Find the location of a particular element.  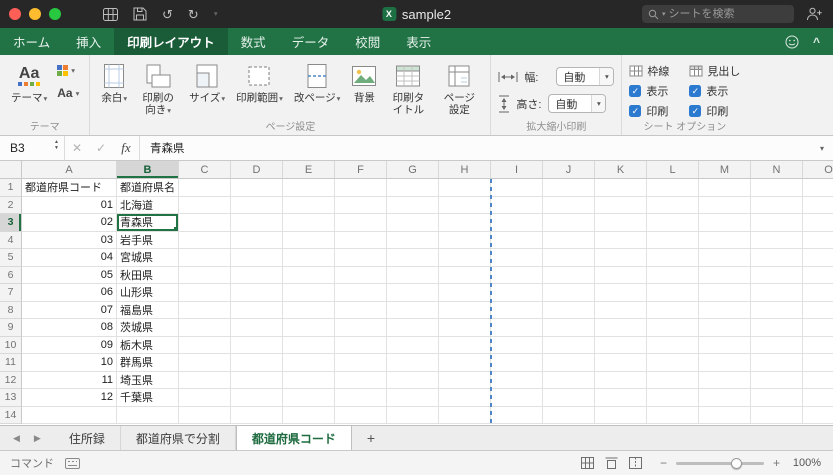

cell-I14 is located at coordinates (517, 415).